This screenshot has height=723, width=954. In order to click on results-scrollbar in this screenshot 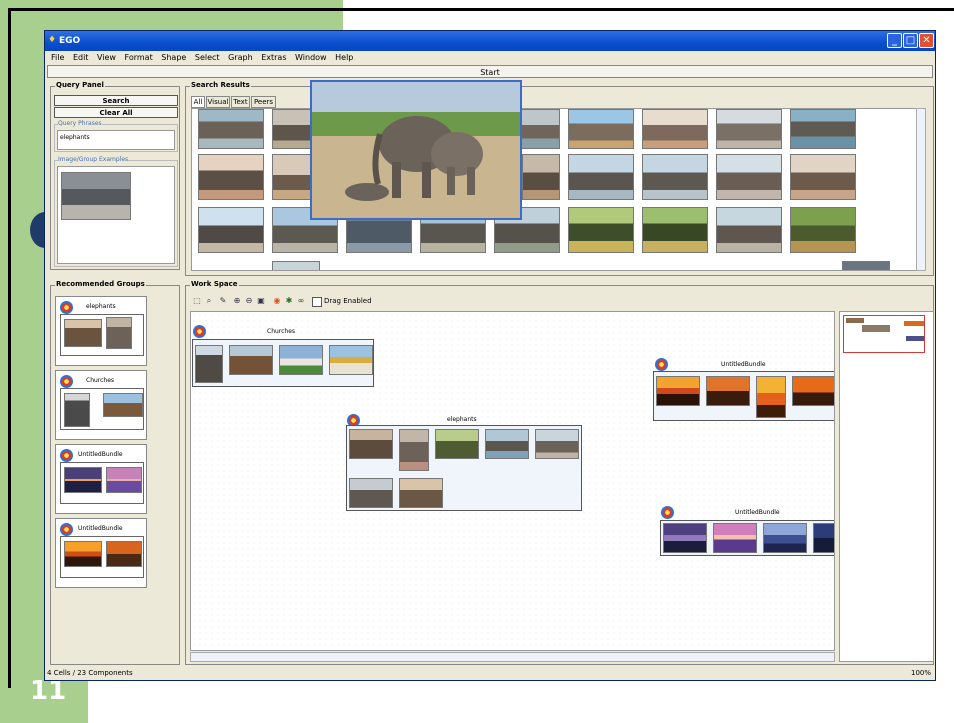, I will do `click(921, 189)`.